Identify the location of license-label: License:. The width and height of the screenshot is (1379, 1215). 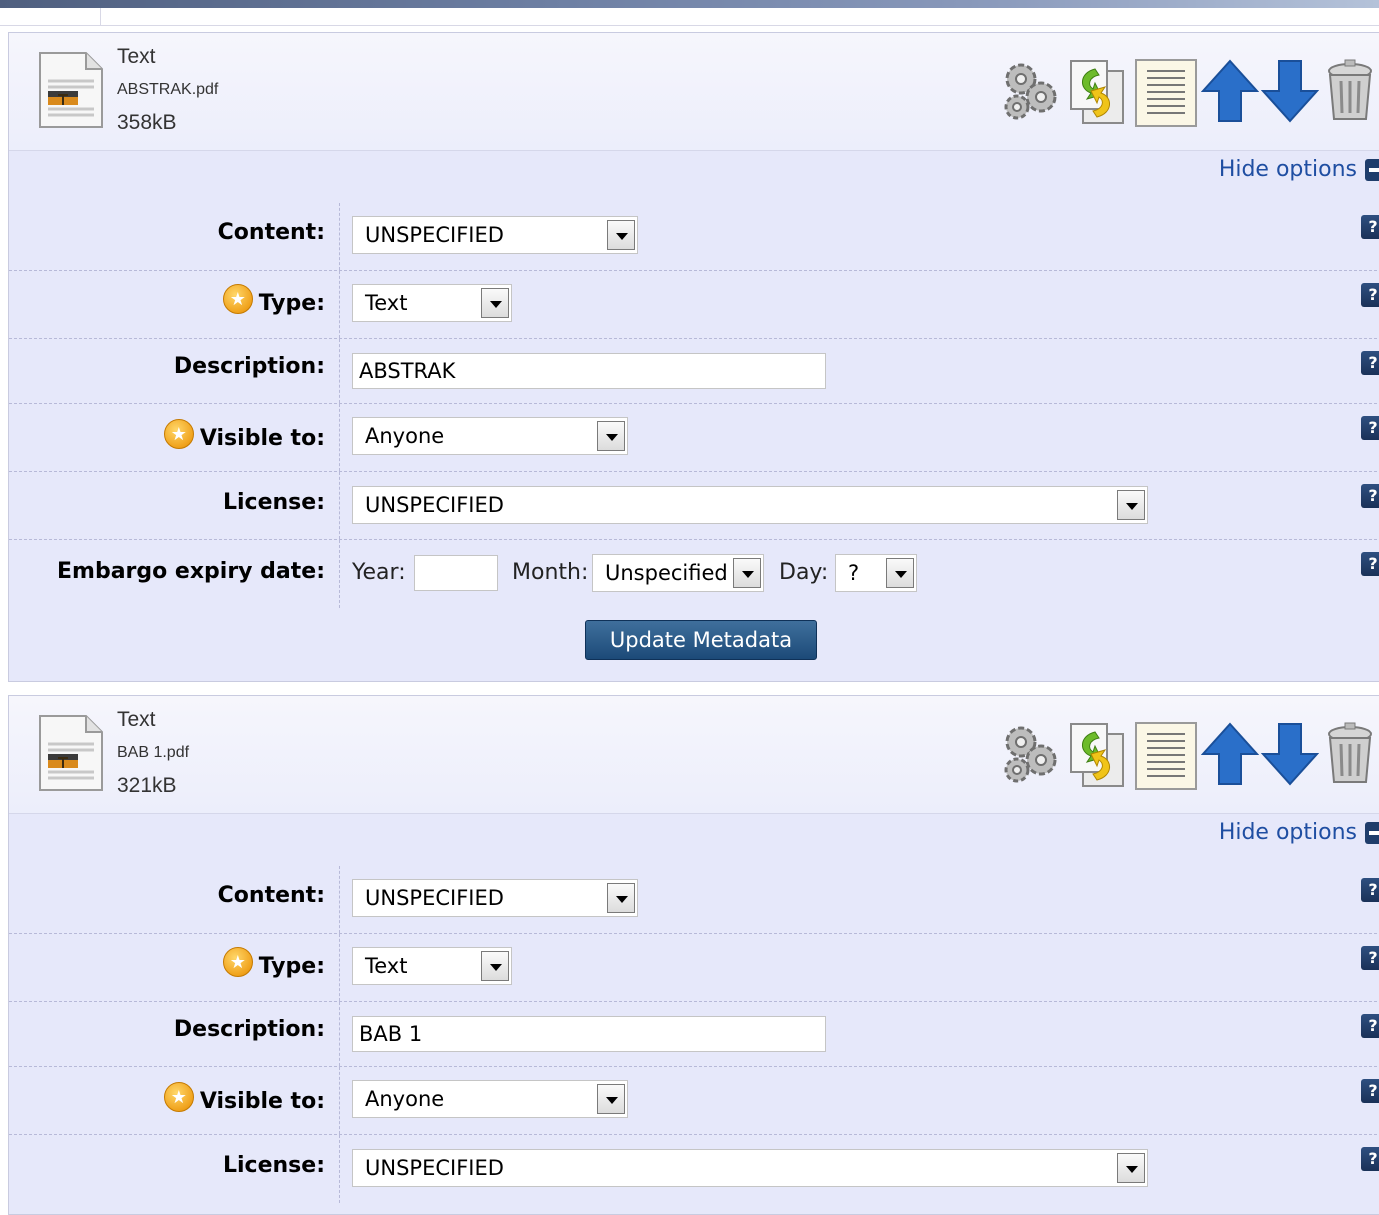
(274, 502).